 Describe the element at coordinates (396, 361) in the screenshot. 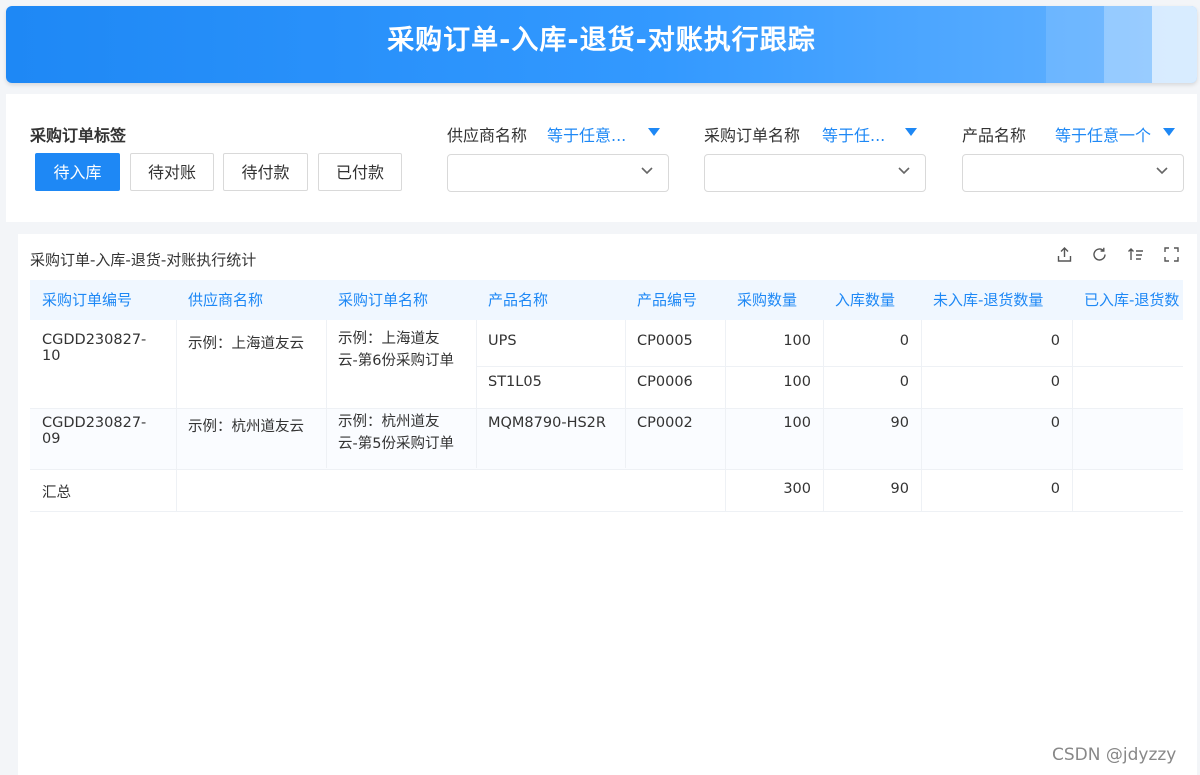

I see `order-name-line: 云-第6份采购订单` at that location.